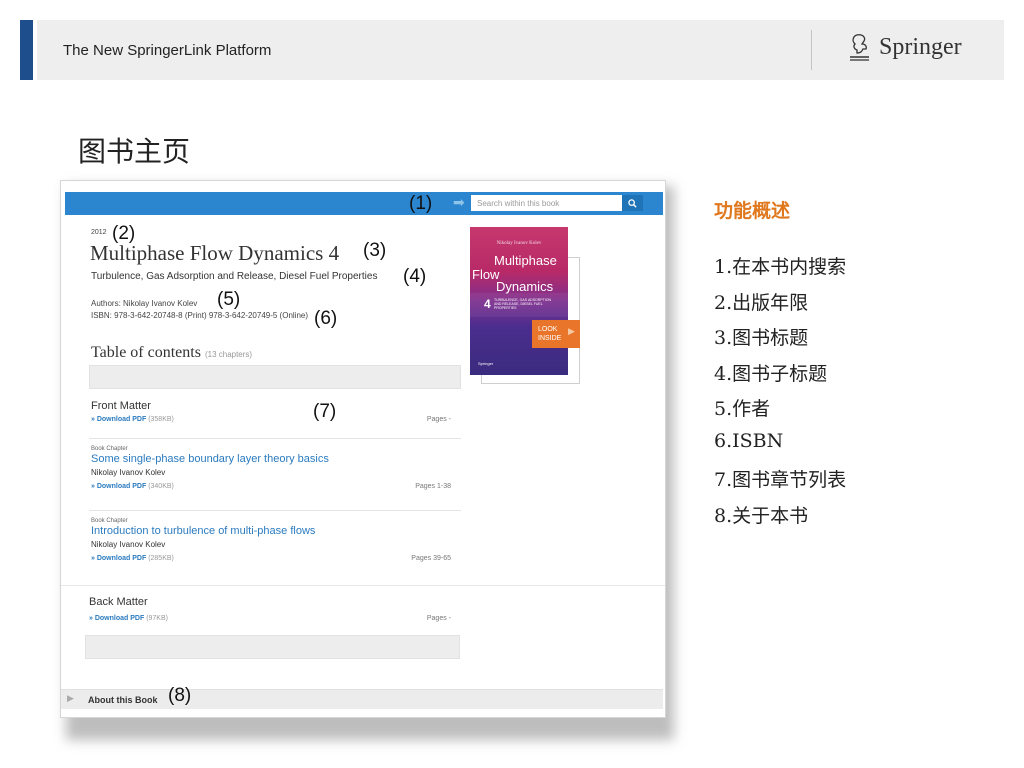 The width and height of the screenshot is (1024, 768). What do you see at coordinates (486, 363) in the screenshot?
I see `cover-publisher: Springer` at bounding box center [486, 363].